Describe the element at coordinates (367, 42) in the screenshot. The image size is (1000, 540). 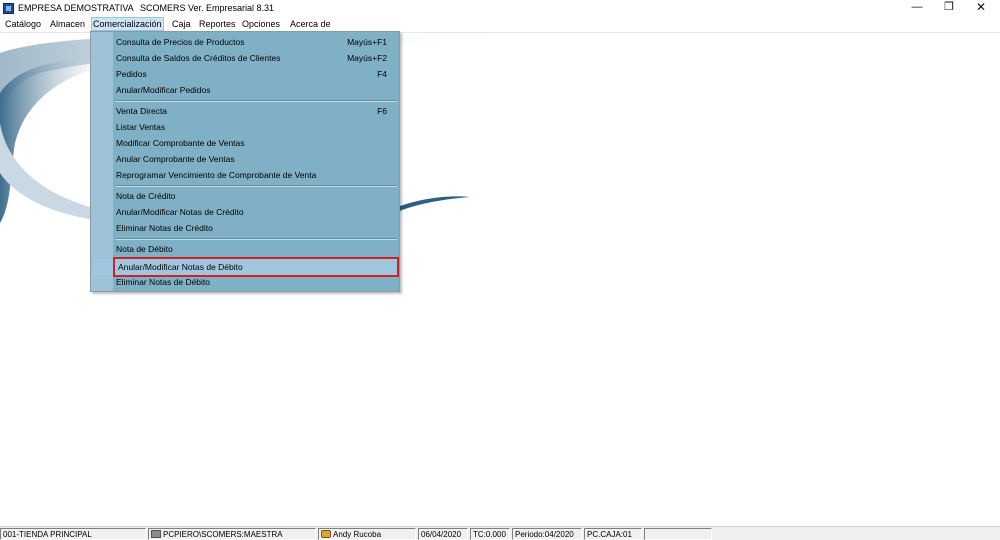
I see `menu-item-shortcut: Mayús+F1` at that location.